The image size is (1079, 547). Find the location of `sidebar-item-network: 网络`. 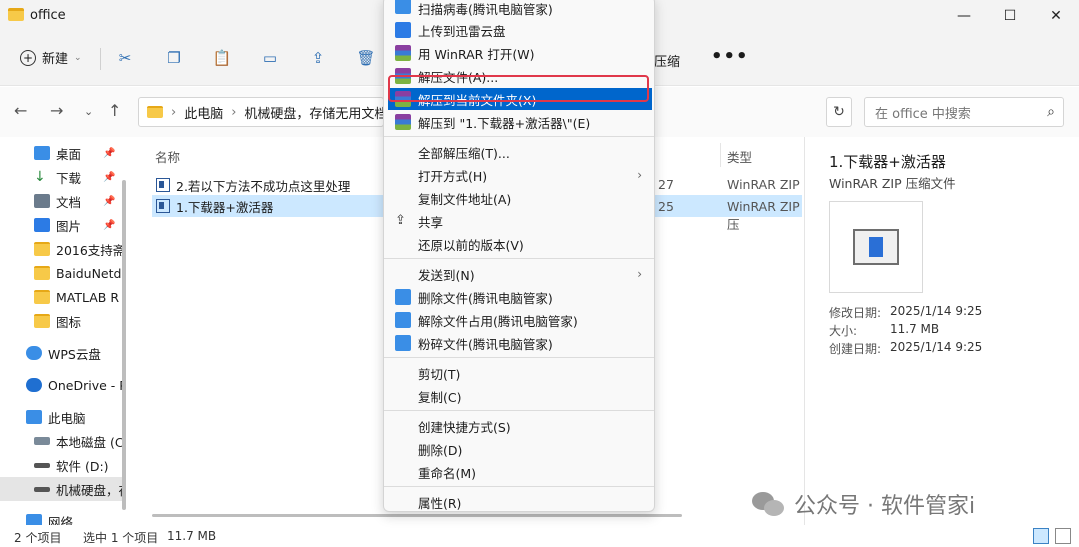

sidebar-item-network: 网络 is located at coordinates (61, 517).